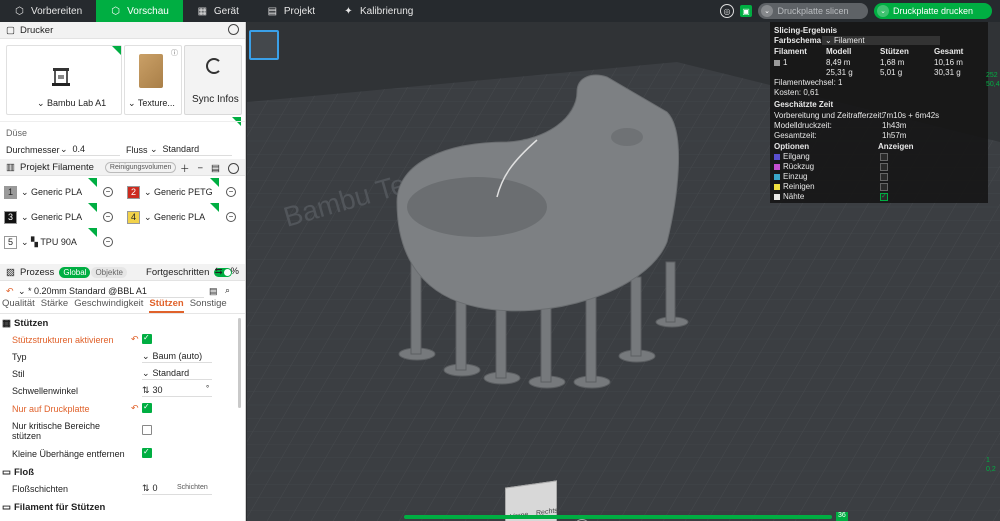 The image size is (1000, 521). What do you see at coordinates (109, 272) in the screenshot?
I see `objects-toggle: Objekte` at bounding box center [109, 272].